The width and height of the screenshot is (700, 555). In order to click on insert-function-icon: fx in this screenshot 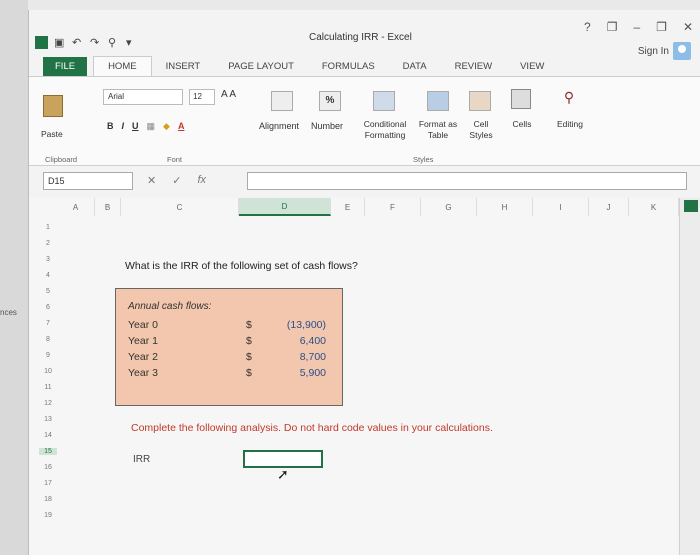, I will do `click(201, 180)`.